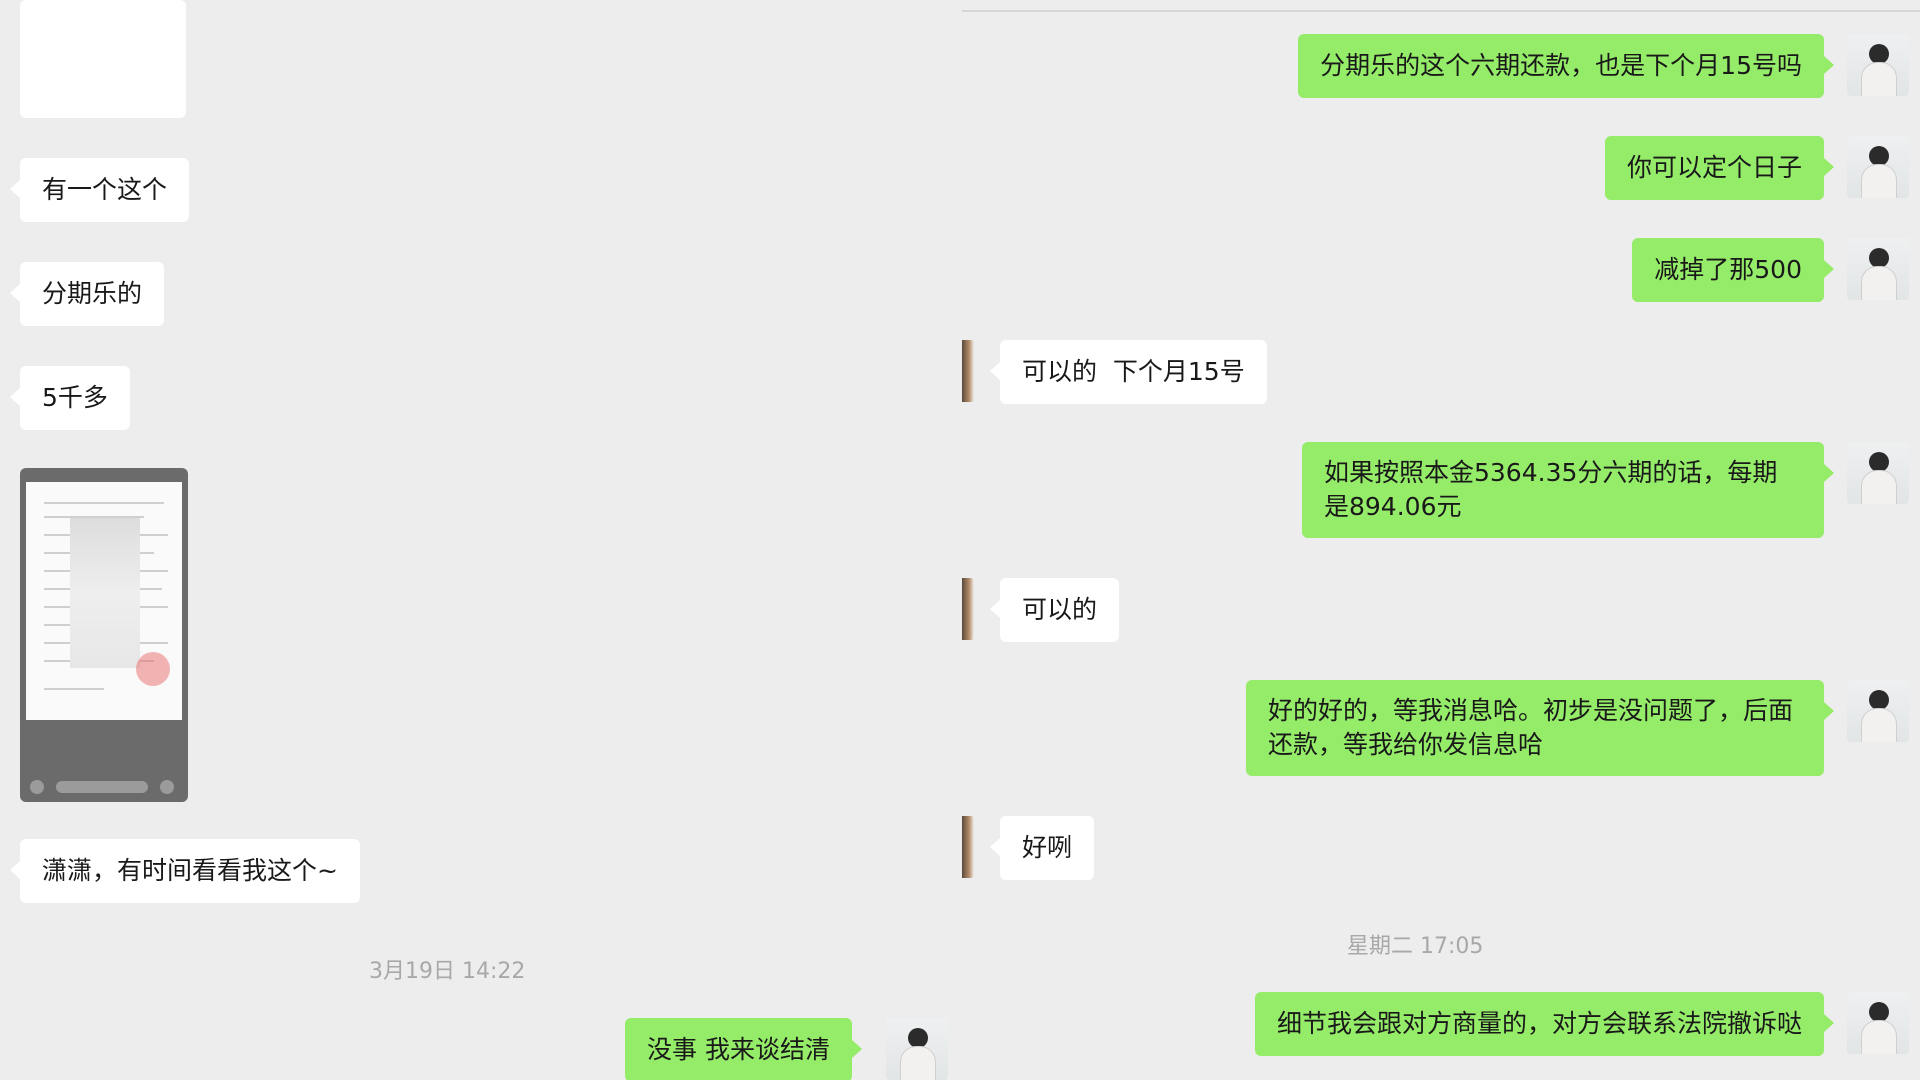 The image size is (1920, 1080). Describe the element at coordinates (738, 1049) in the screenshot. I see `message-text: 没事 我来谈结清` at that location.